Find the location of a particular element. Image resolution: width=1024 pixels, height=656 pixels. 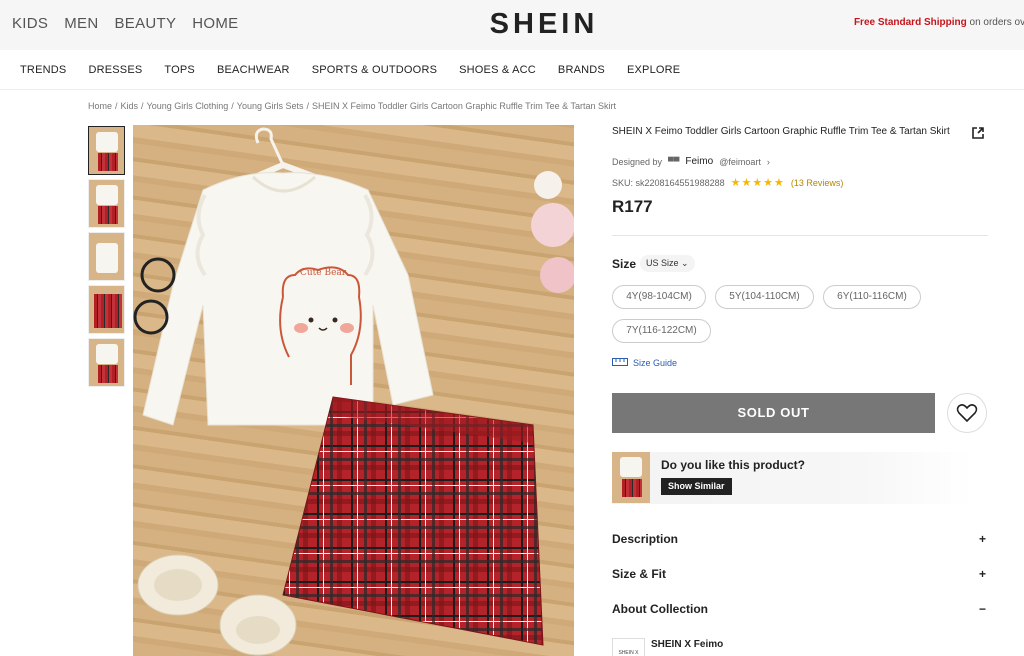

nav-sports-outdoors: SPORTS & OUTDOORS is located at coordinates (374, 70).